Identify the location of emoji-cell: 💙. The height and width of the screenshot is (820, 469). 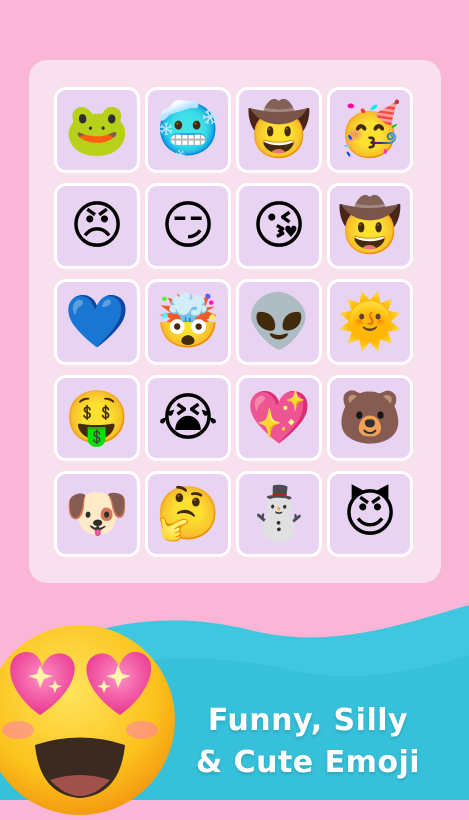
(97, 322).